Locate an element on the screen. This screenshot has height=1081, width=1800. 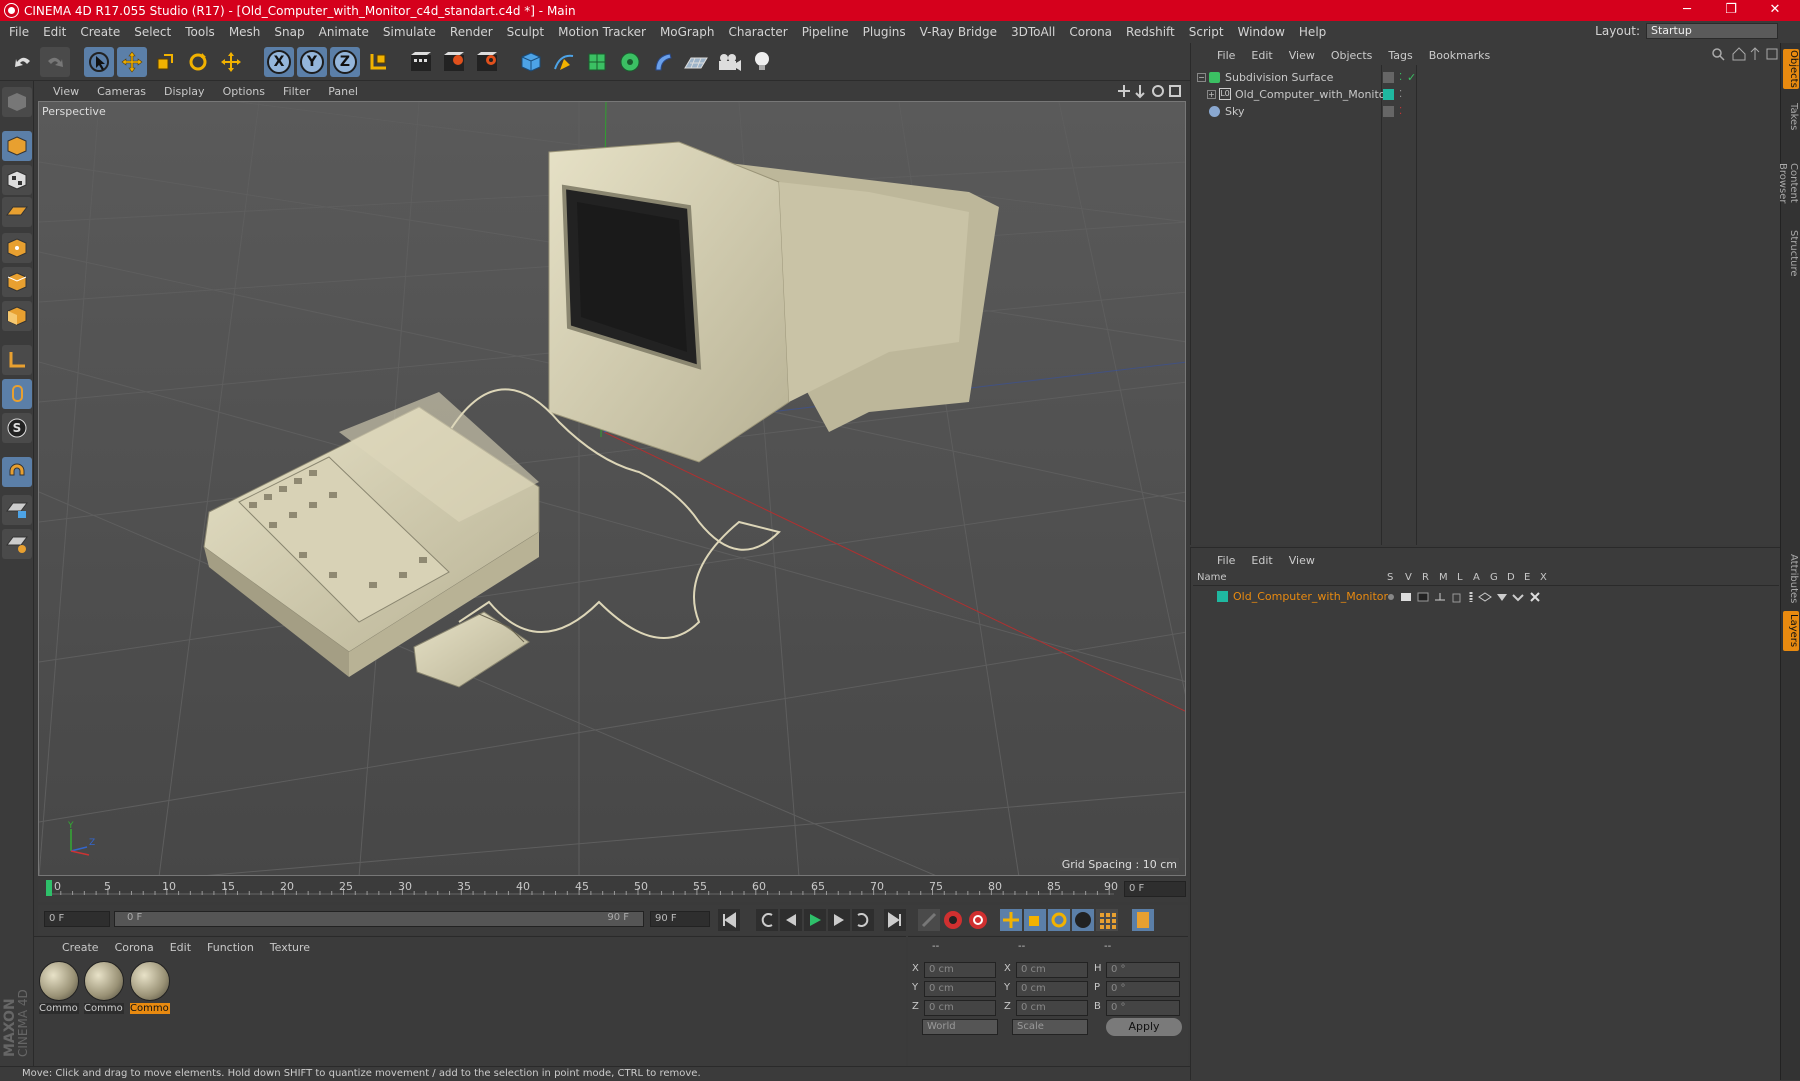
objects-menu-objects: Objects is located at coordinates (1352, 55).